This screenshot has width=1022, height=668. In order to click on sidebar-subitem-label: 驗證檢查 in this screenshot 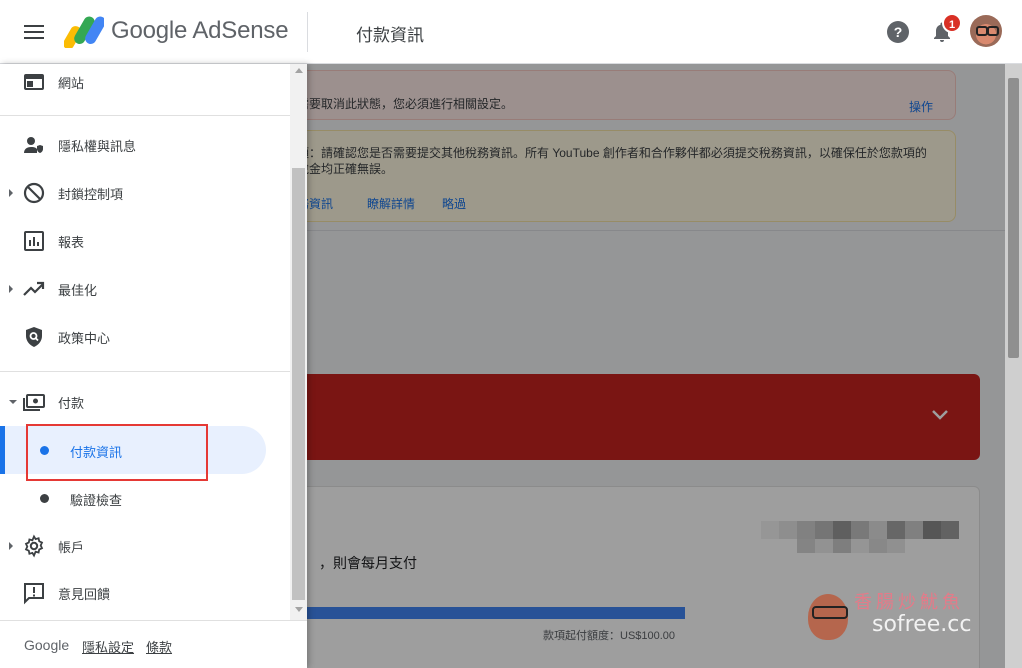, I will do `click(96, 500)`.